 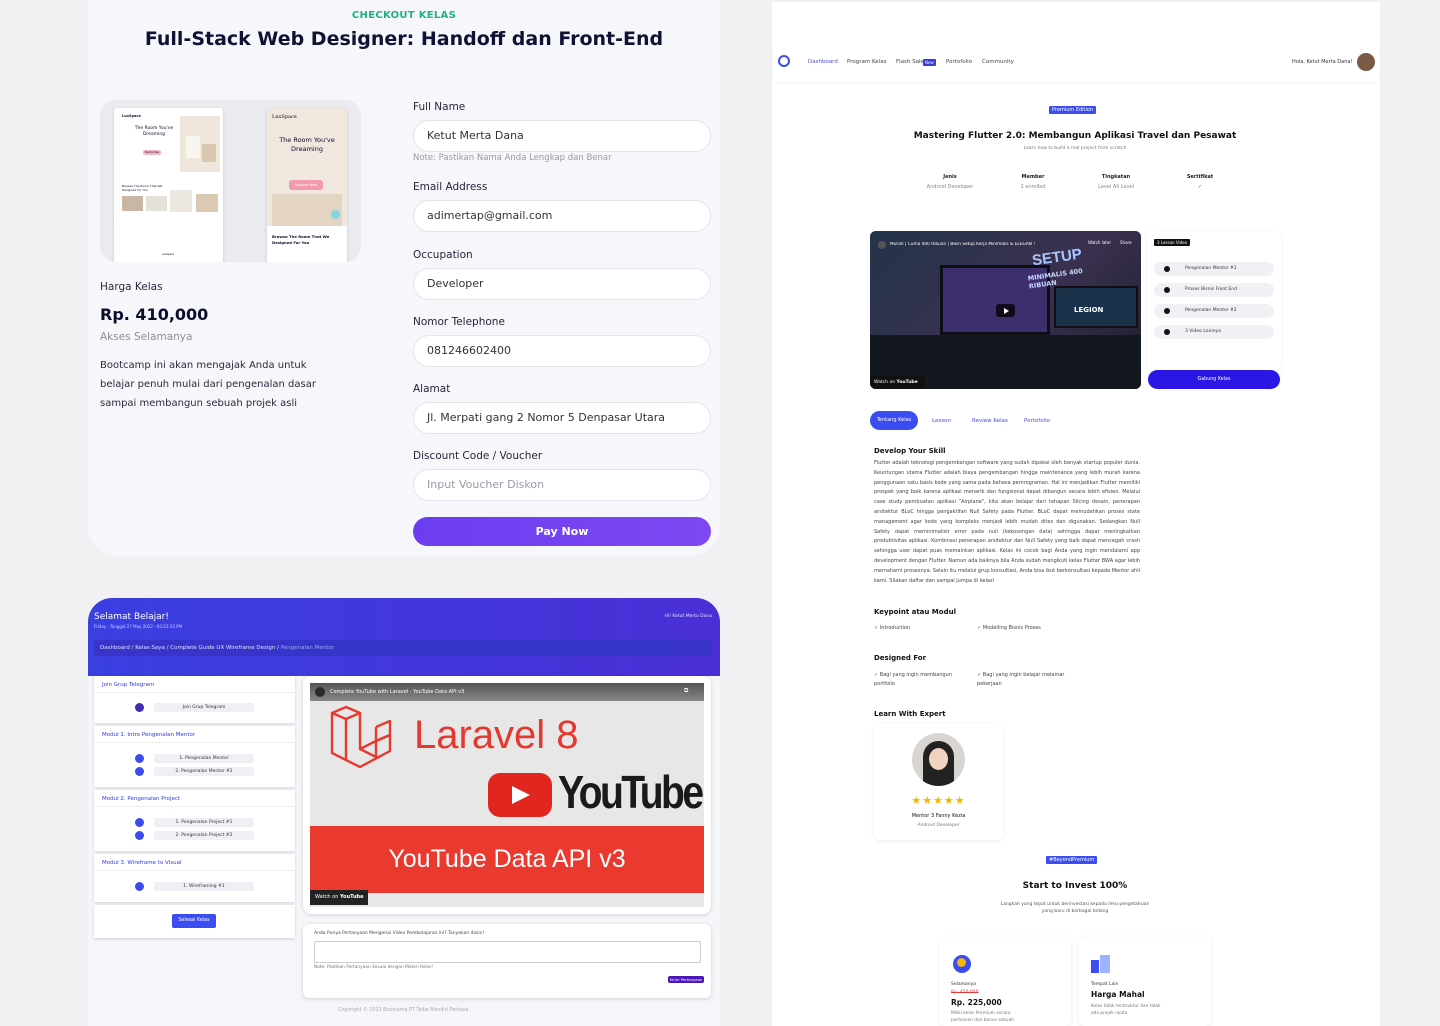 I want to click on send-question-button: Kirim Pertanyaan, so click(x=686, y=979).